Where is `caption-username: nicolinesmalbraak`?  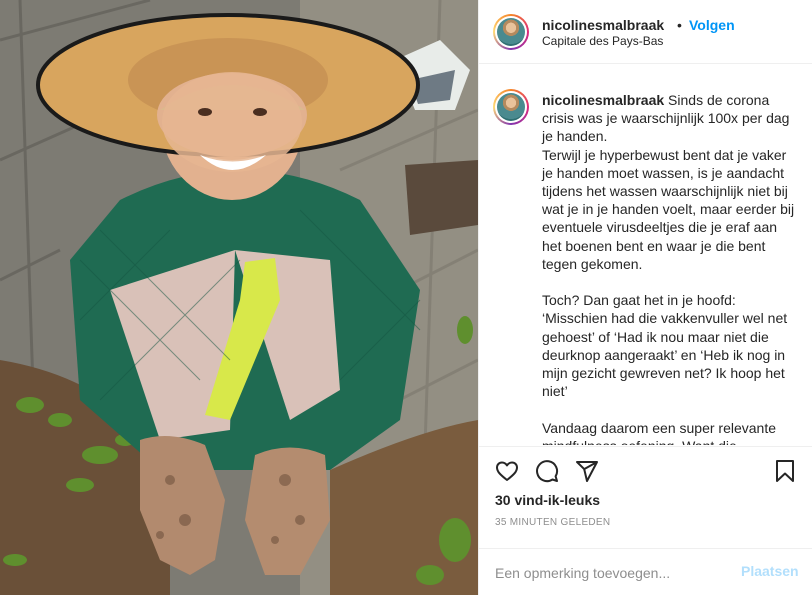
caption-username: nicolinesmalbraak is located at coordinates (603, 100).